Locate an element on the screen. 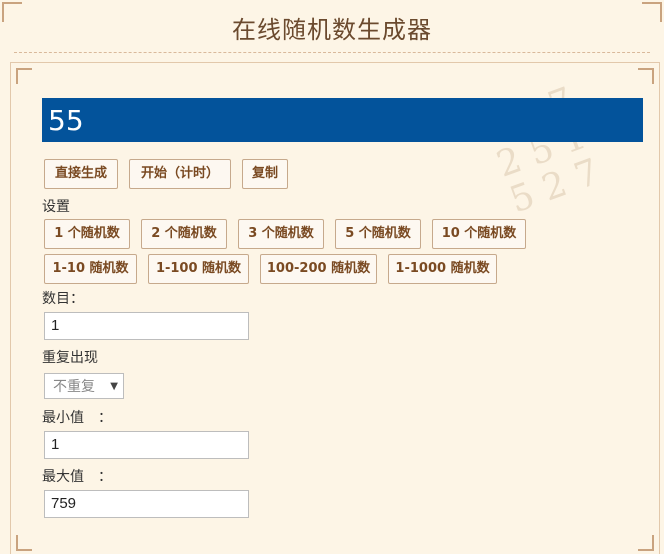 This screenshot has height=554, width=664. preset-2-numbers-button: 2 个随机数 is located at coordinates (184, 234).